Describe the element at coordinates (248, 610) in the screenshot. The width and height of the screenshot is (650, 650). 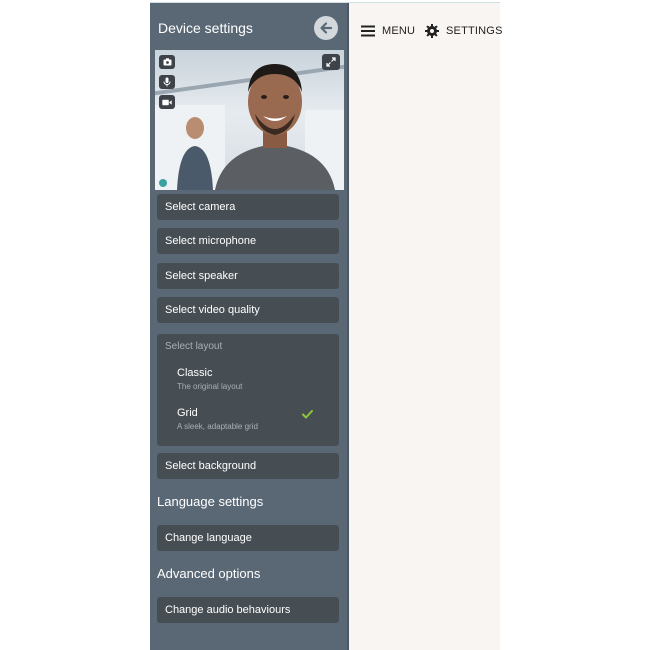
I see `change-audio-behaviours-button: Change audio behaviours` at that location.